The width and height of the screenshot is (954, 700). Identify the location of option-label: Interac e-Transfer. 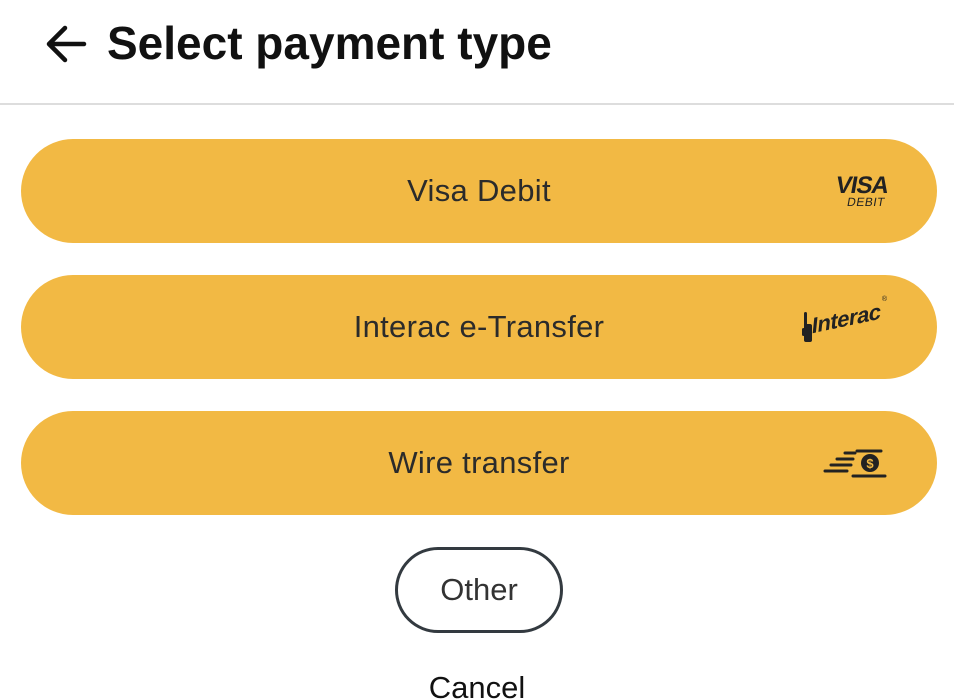
(479, 326).